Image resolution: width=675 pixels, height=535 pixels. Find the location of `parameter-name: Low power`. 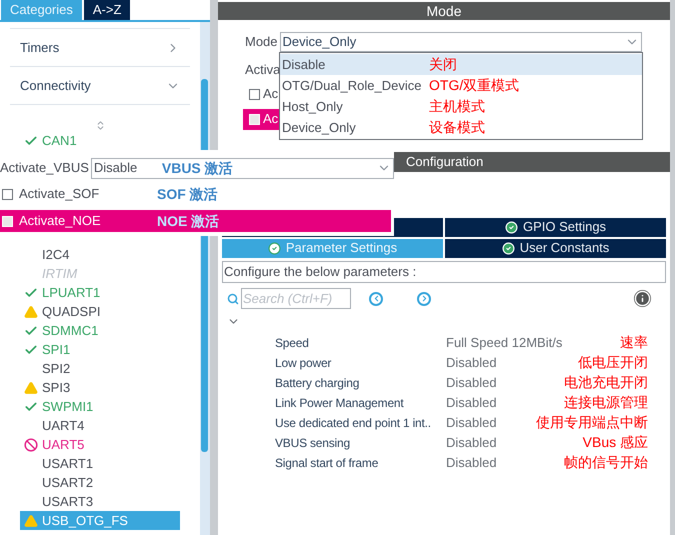

parameter-name: Low power is located at coordinates (303, 363).